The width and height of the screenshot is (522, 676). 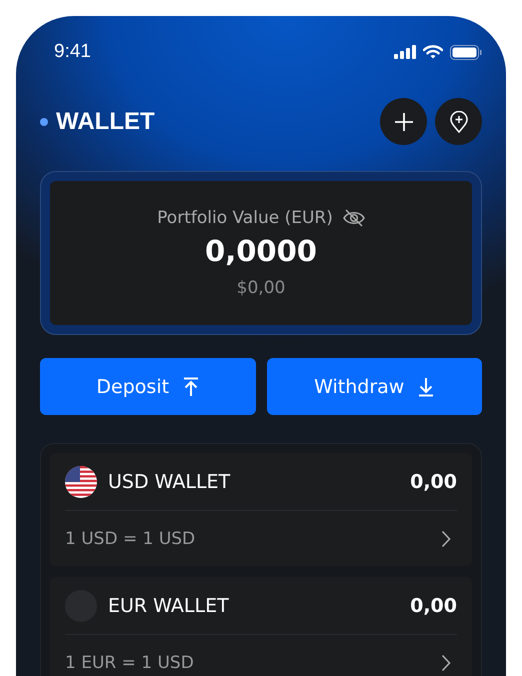 What do you see at coordinates (148, 386) in the screenshot?
I see `deposit-button: Deposit` at bounding box center [148, 386].